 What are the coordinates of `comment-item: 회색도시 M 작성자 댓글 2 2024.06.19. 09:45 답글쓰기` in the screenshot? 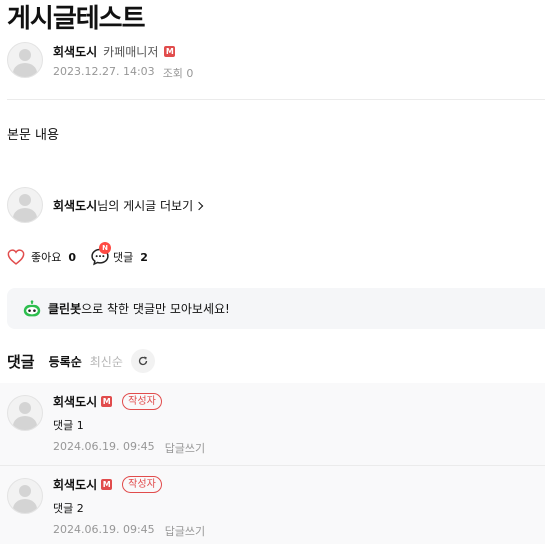 It's located at (272, 505).